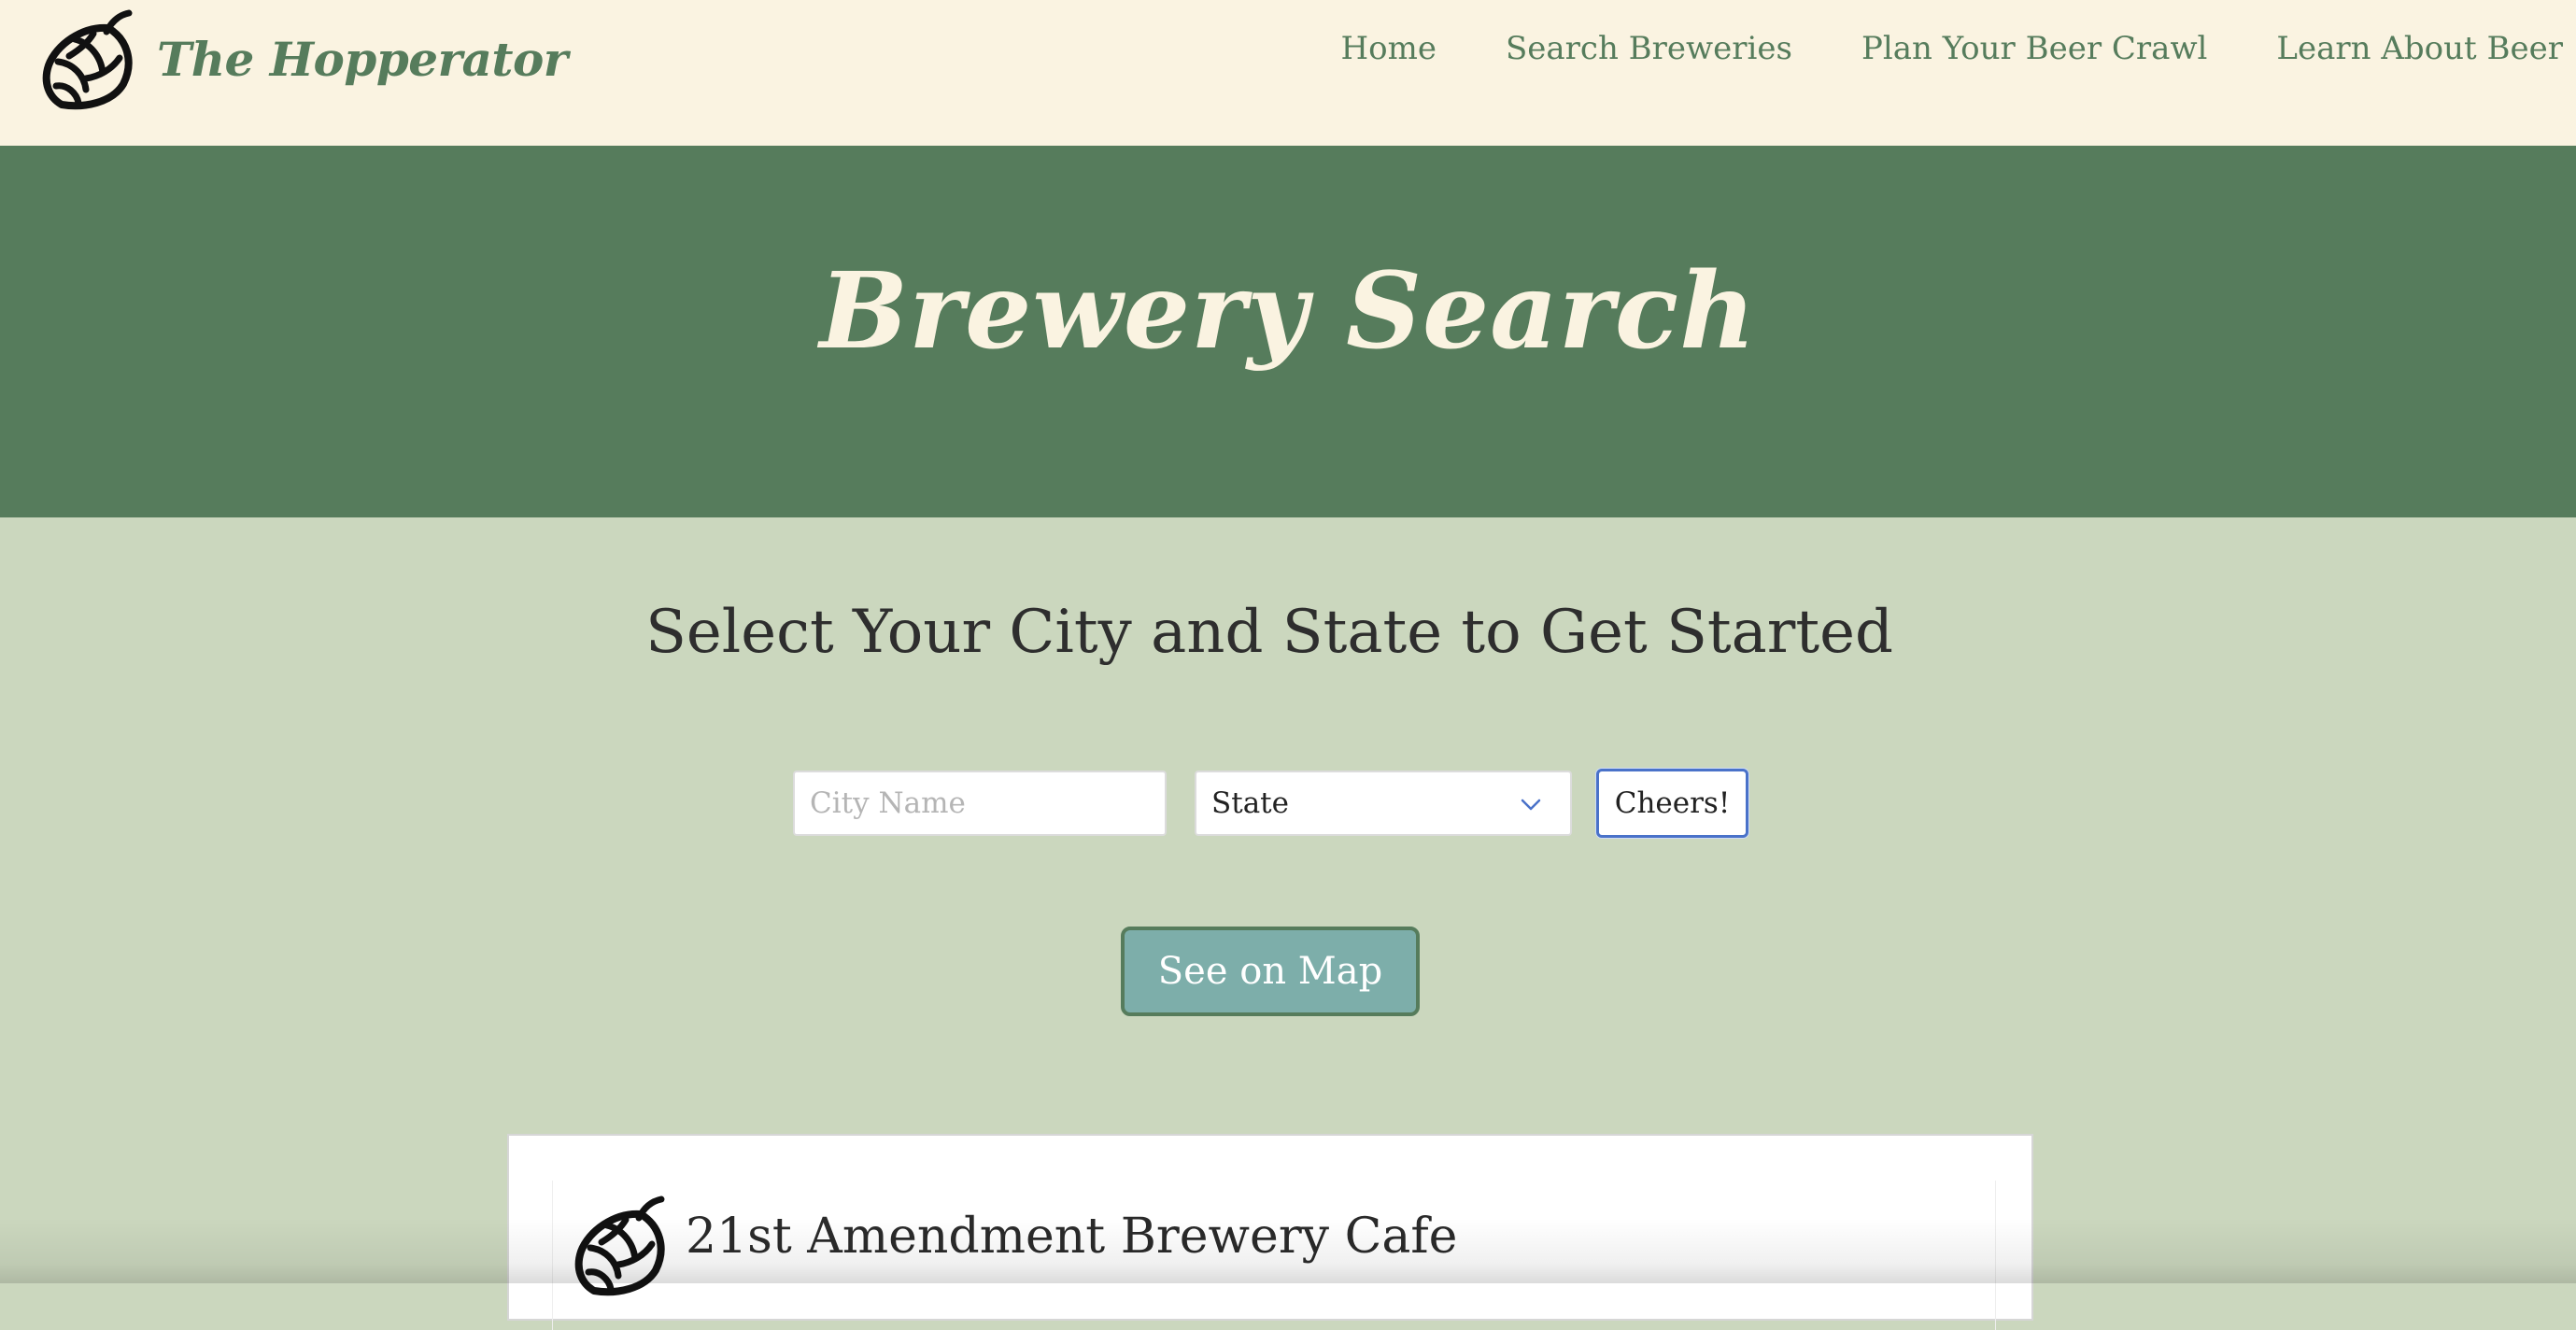  Describe the element at coordinates (1250, 803) in the screenshot. I see `state-select-value: State` at that location.